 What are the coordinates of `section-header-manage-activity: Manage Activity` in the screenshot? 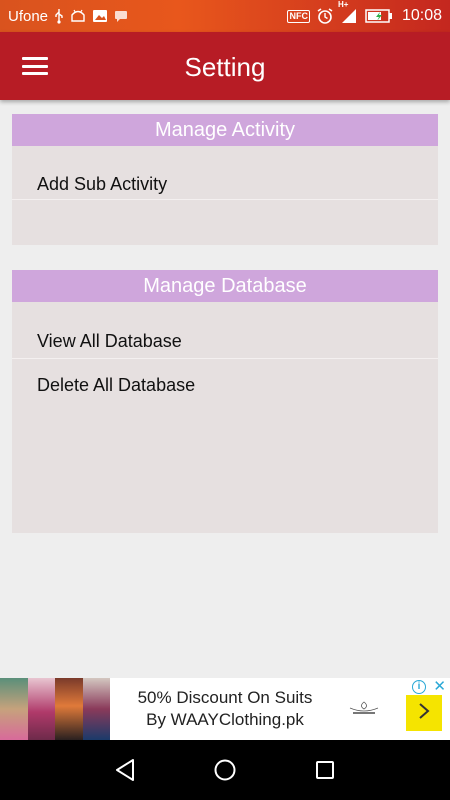 It's located at (225, 130).